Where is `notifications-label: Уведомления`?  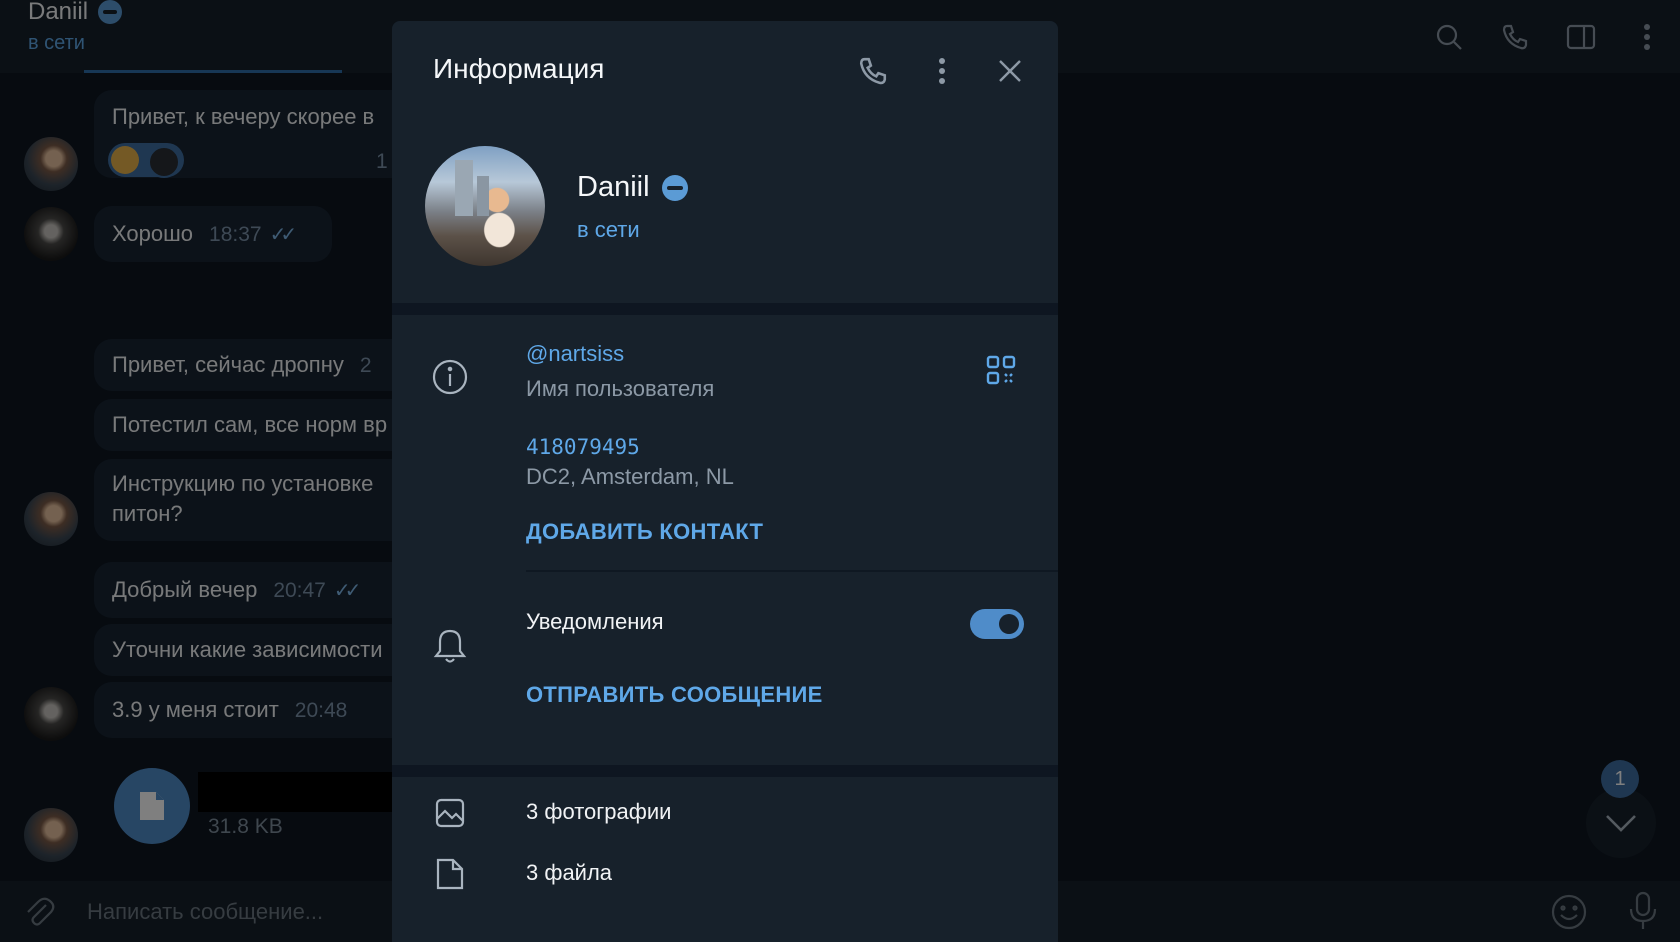
notifications-label: Уведомления is located at coordinates (595, 621).